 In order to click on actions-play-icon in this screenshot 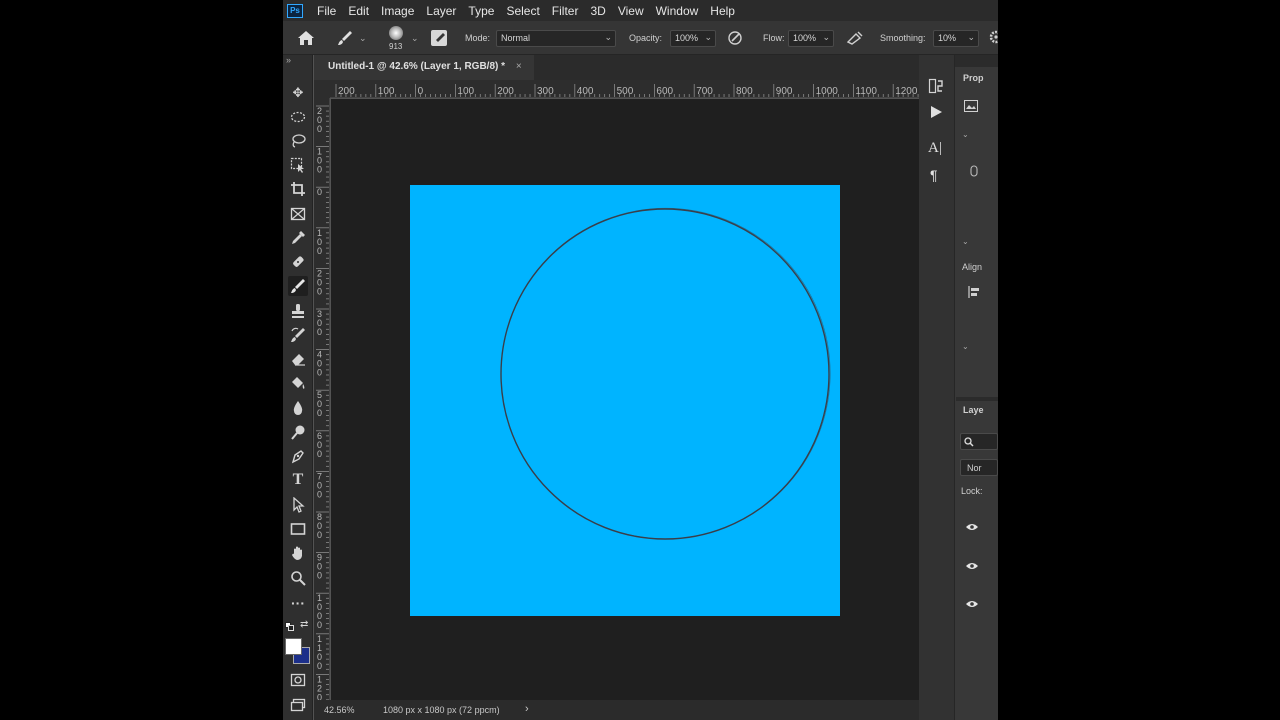, I will do `click(936, 112)`.